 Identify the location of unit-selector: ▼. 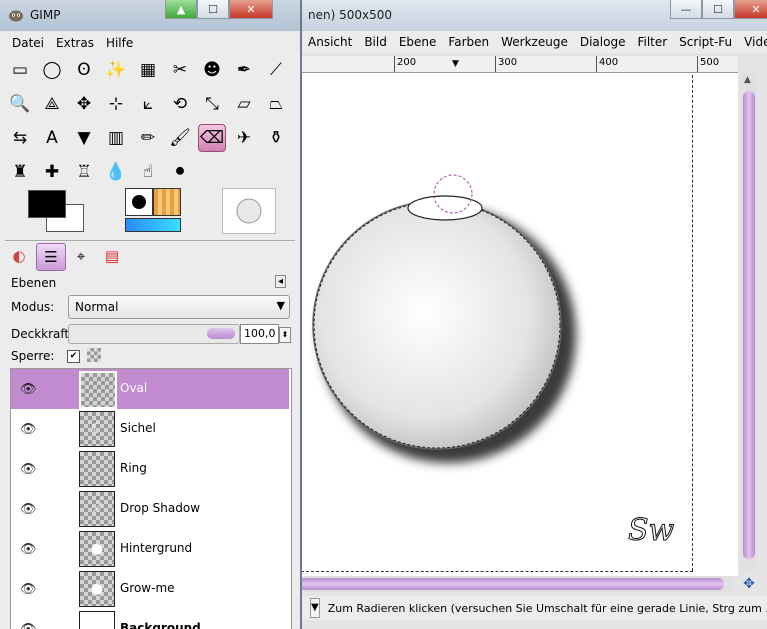
(315, 608).